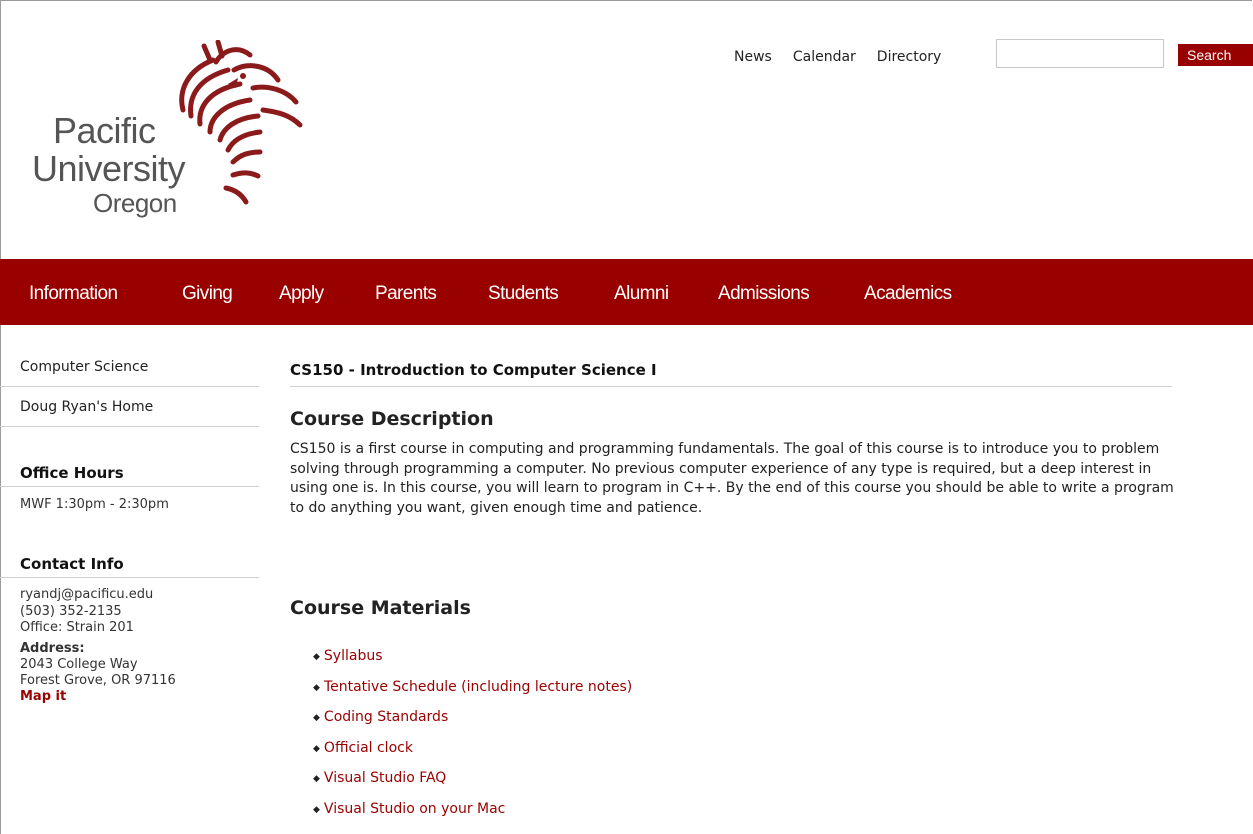 This screenshot has height=834, width=1253. Describe the element at coordinates (1215, 55) in the screenshot. I see `search-button: Search` at that location.